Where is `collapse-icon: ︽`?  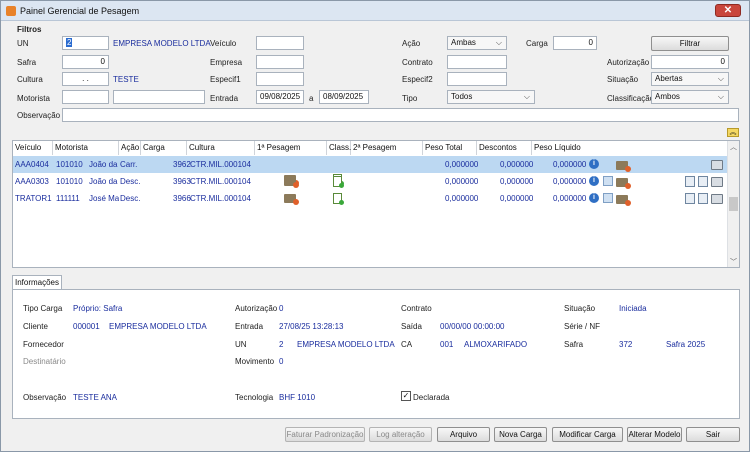 collapse-icon: ︽ is located at coordinates (733, 132).